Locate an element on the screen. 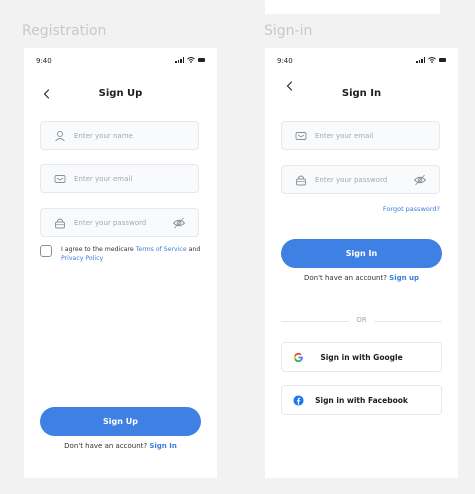 The width and height of the screenshot is (475, 494). page-title: Sign Up is located at coordinates (120, 93).